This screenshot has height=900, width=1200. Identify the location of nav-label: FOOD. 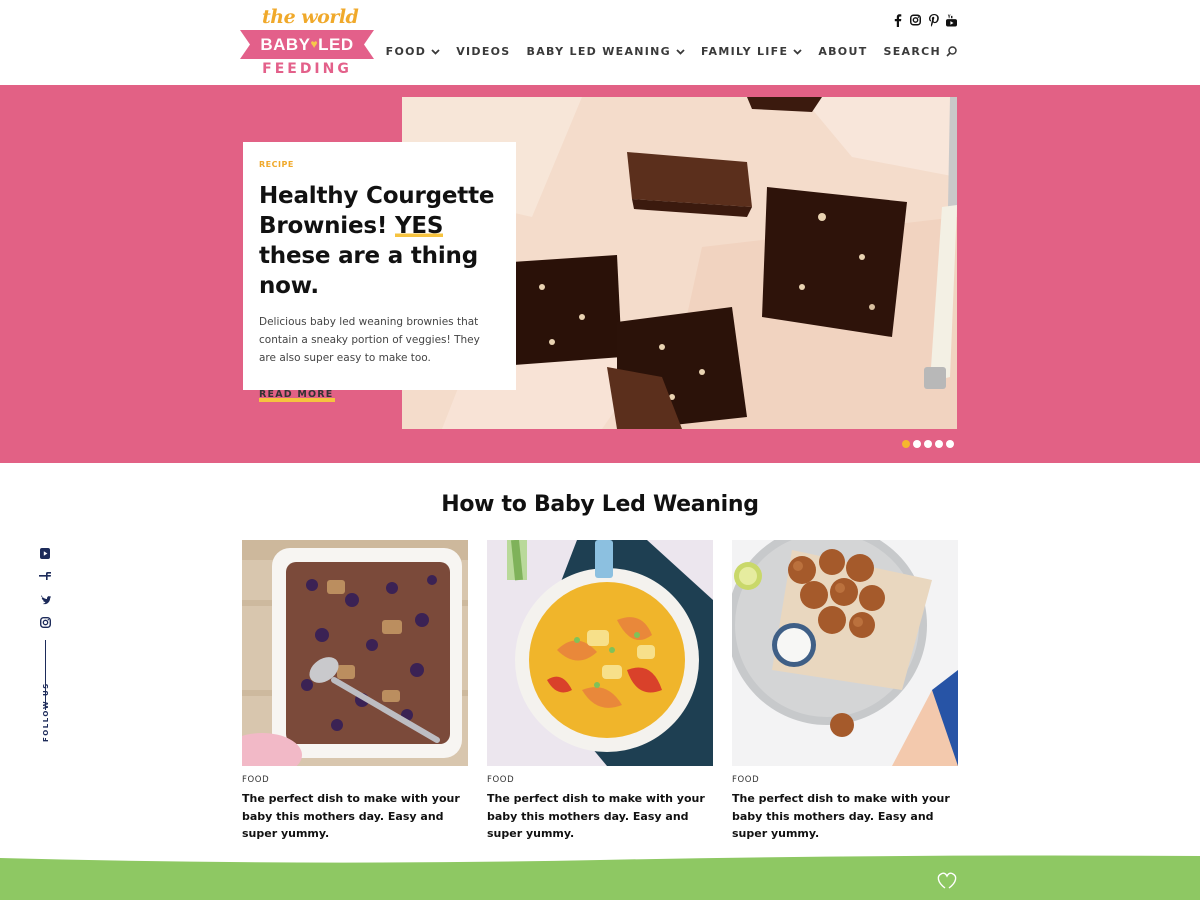
(406, 51).